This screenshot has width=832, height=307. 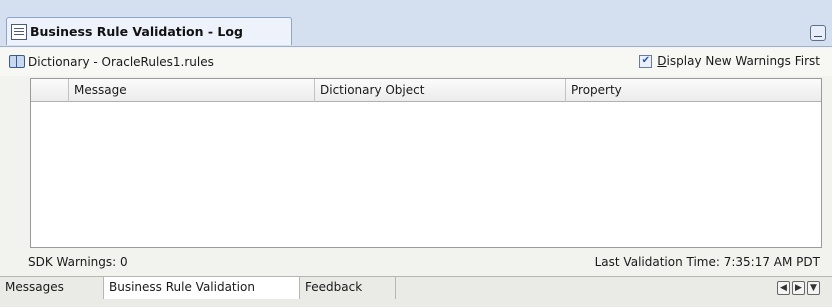 What do you see at coordinates (19, 31) in the screenshot?
I see `document-icon` at bounding box center [19, 31].